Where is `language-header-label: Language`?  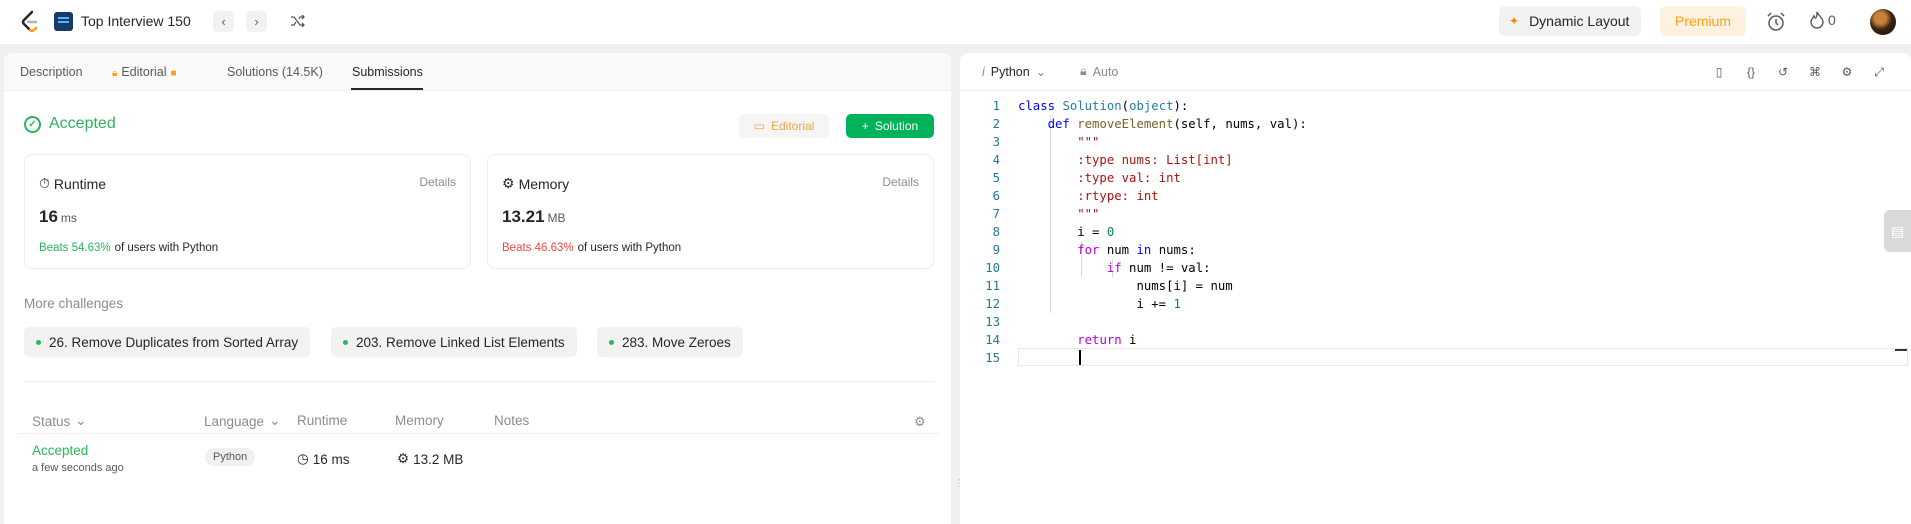
language-header-label: Language is located at coordinates (234, 421).